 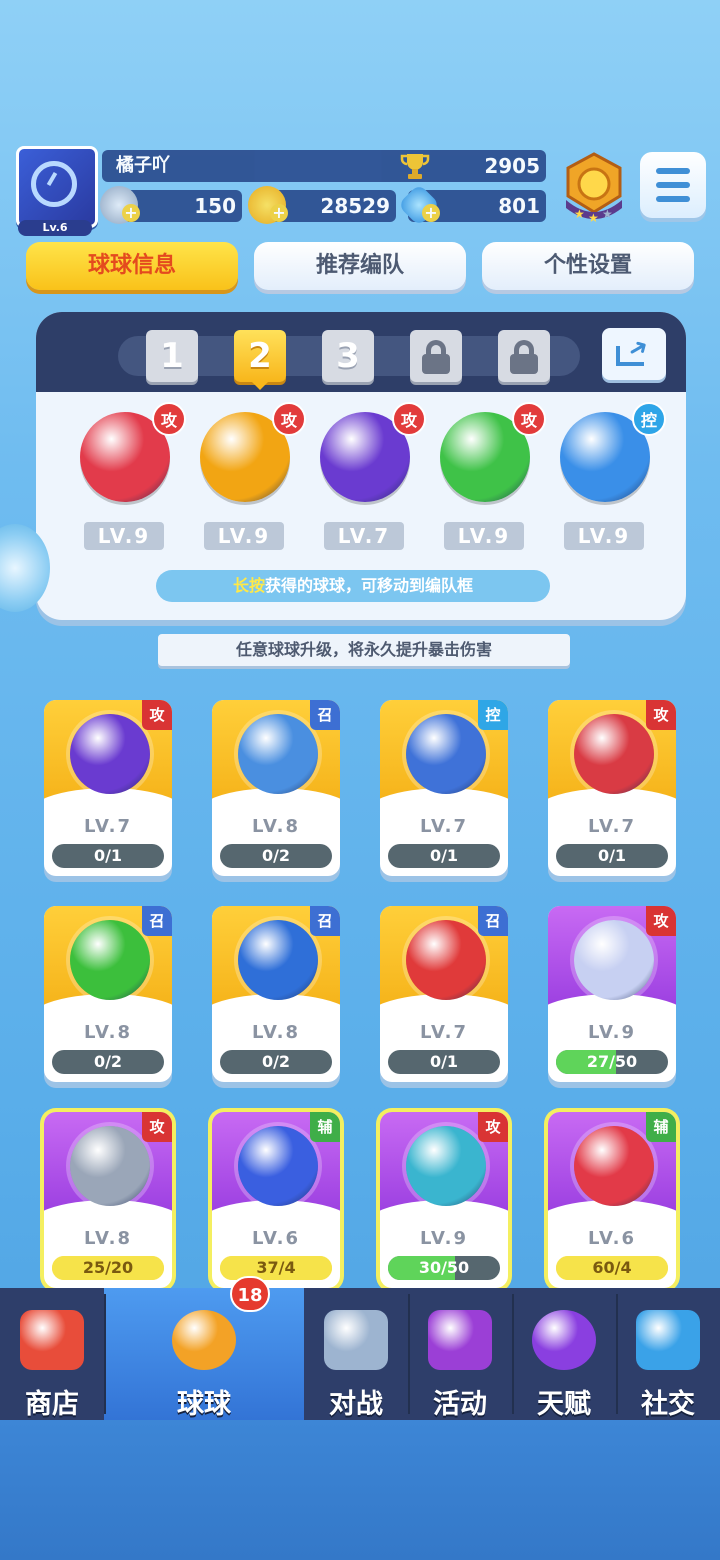 I want to click on share-icon, so click(x=634, y=354).